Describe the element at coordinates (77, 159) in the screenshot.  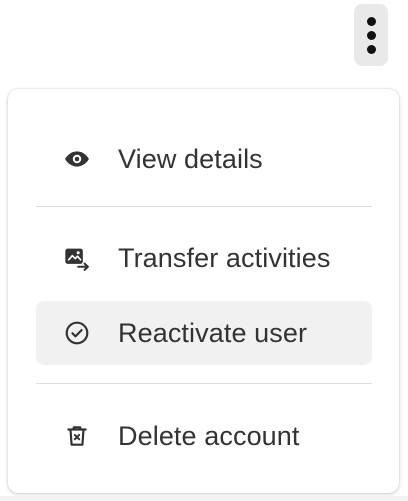
I see `eye-icon` at that location.